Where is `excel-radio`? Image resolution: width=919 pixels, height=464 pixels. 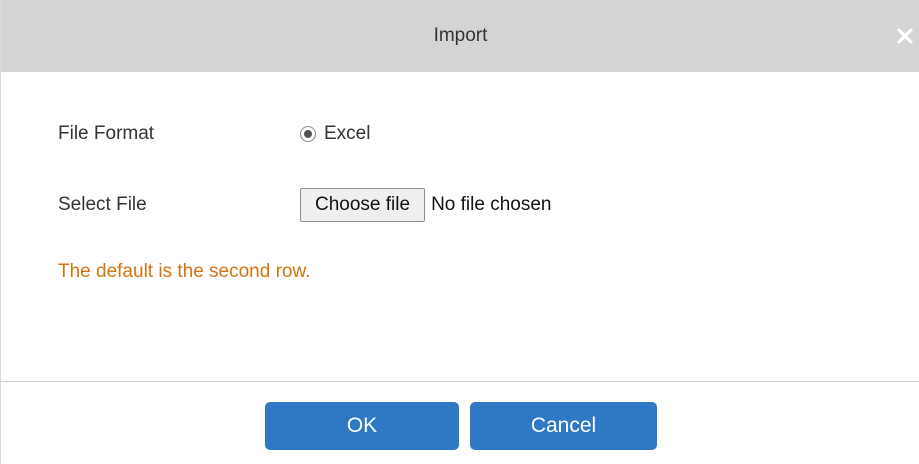 excel-radio is located at coordinates (308, 134).